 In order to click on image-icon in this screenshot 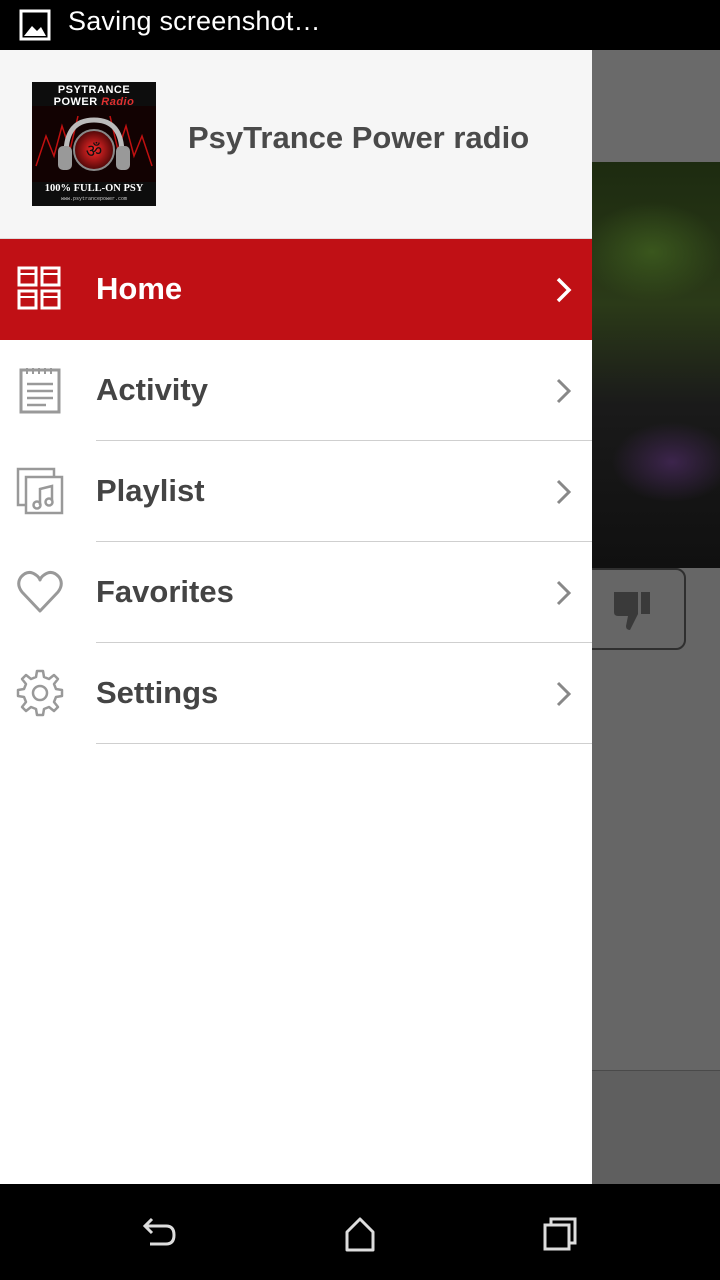, I will do `click(35, 25)`.